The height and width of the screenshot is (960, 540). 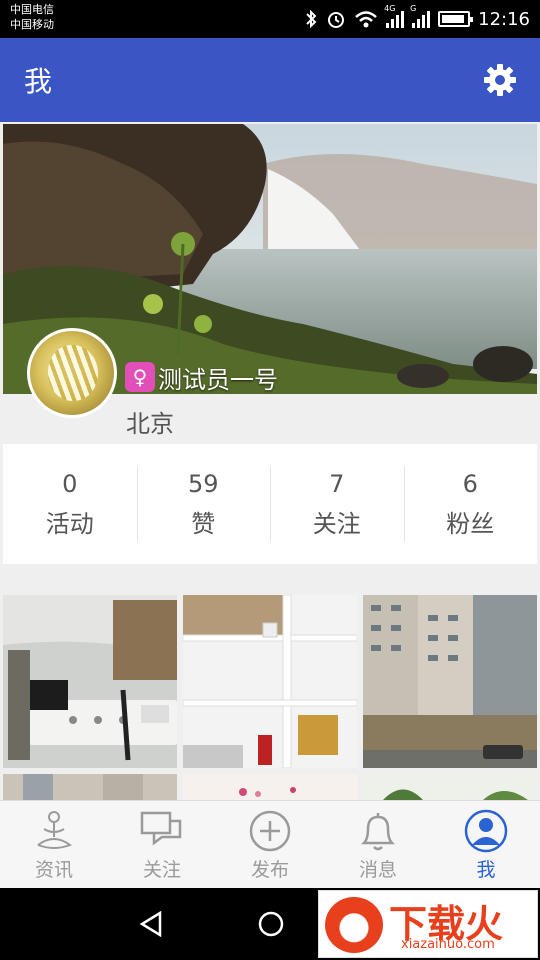 I want to click on home-icon, so click(x=271, y=924).